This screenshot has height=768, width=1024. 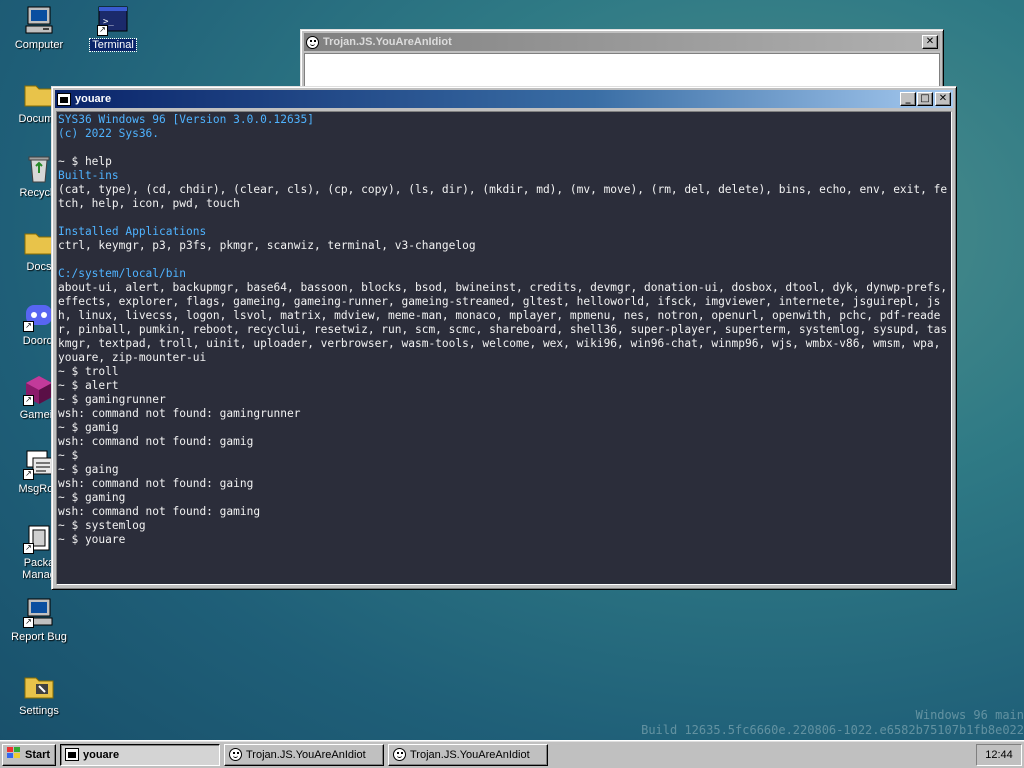 I want to click on trojan-window-titlebar: Trojan.JS.YouAreAnIdiot ✕, so click(x=622, y=42).